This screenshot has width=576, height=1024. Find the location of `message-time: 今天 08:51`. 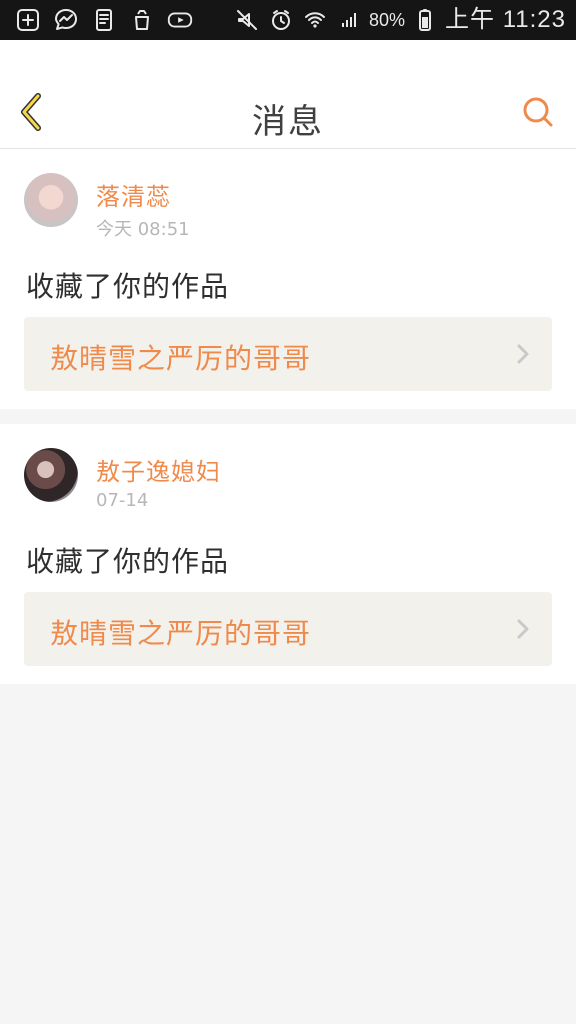

message-time: 今天 08:51 is located at coordinates (143, 229).